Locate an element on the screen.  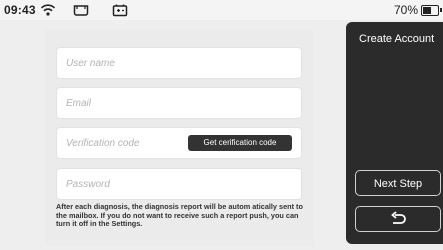
sd-card-icon is located at coordinates (81, 10).